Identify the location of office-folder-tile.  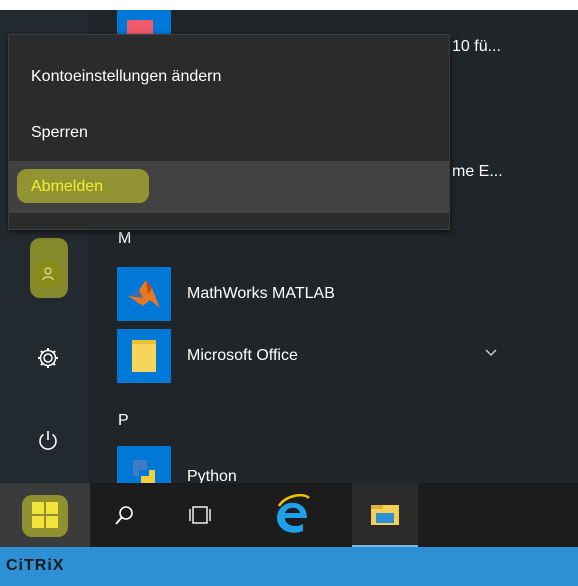
(144, 356).